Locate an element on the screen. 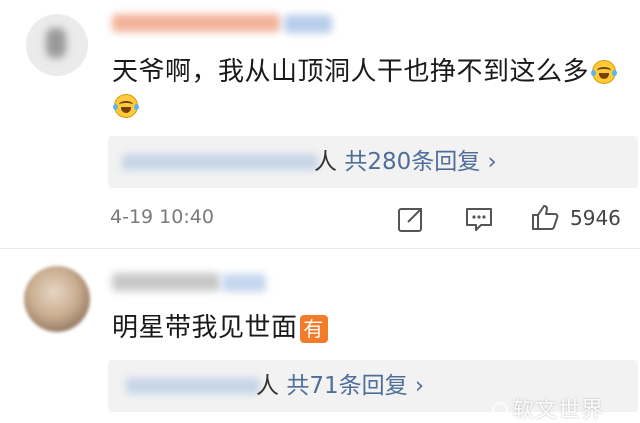 The width and height of the screenshot is (640, 423). watermark-text: 软文世界 is located at coordinates (558, 410).